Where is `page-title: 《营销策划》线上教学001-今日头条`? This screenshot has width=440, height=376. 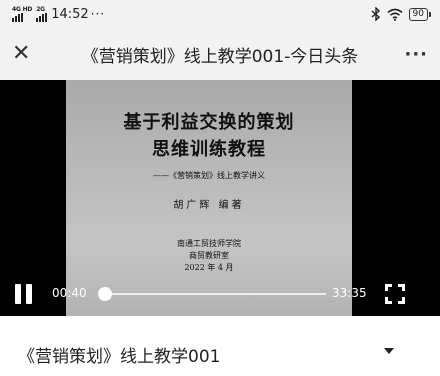 page-title: 《营销策划》线上教学001-今日头条 is located at coordinates (220, 56).